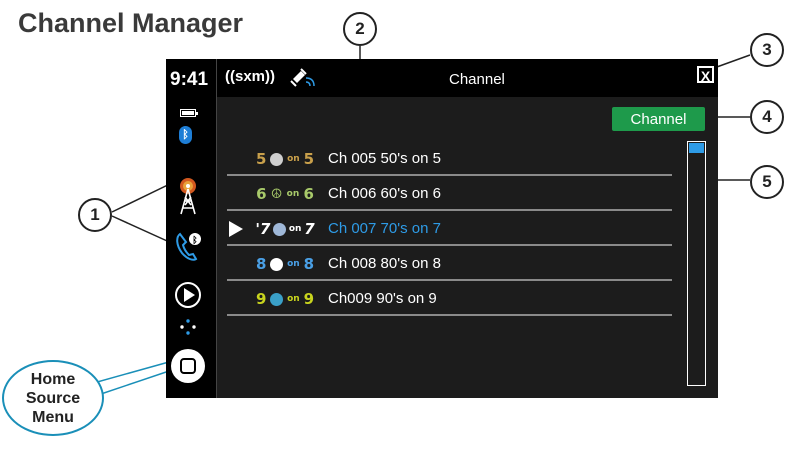 This screenshot has height=455, width=797. I want to click on sidebar: 9:41 ᛒ ᛒ, so click(191, 228).